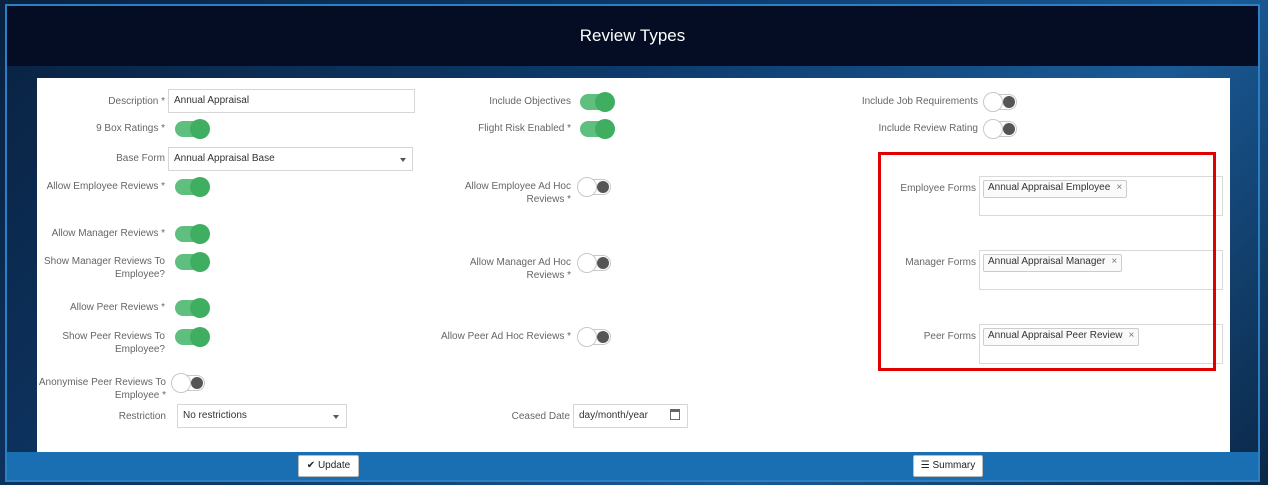 This screenshot has width=1268, height=485. Describe the element at coordinates (105, 186) in the screenshot. I see `allow-employee-reviews-label: Allow Employee Reviews *` at that location.